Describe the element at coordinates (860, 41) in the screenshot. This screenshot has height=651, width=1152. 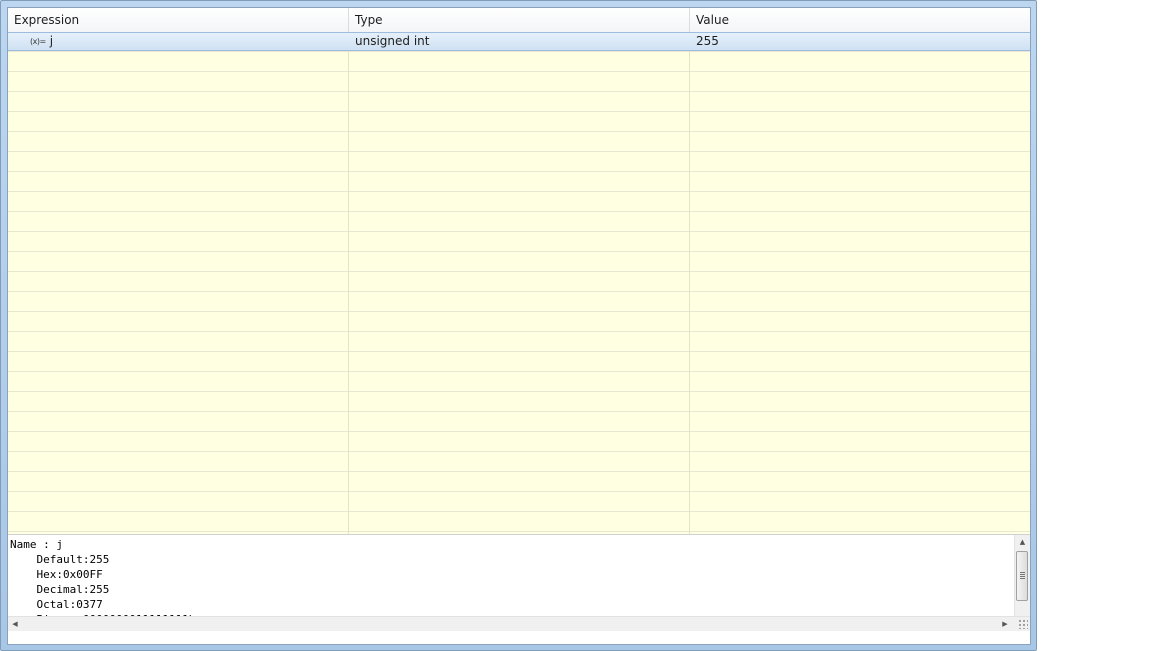
I see `value-cell: 255` at that location.